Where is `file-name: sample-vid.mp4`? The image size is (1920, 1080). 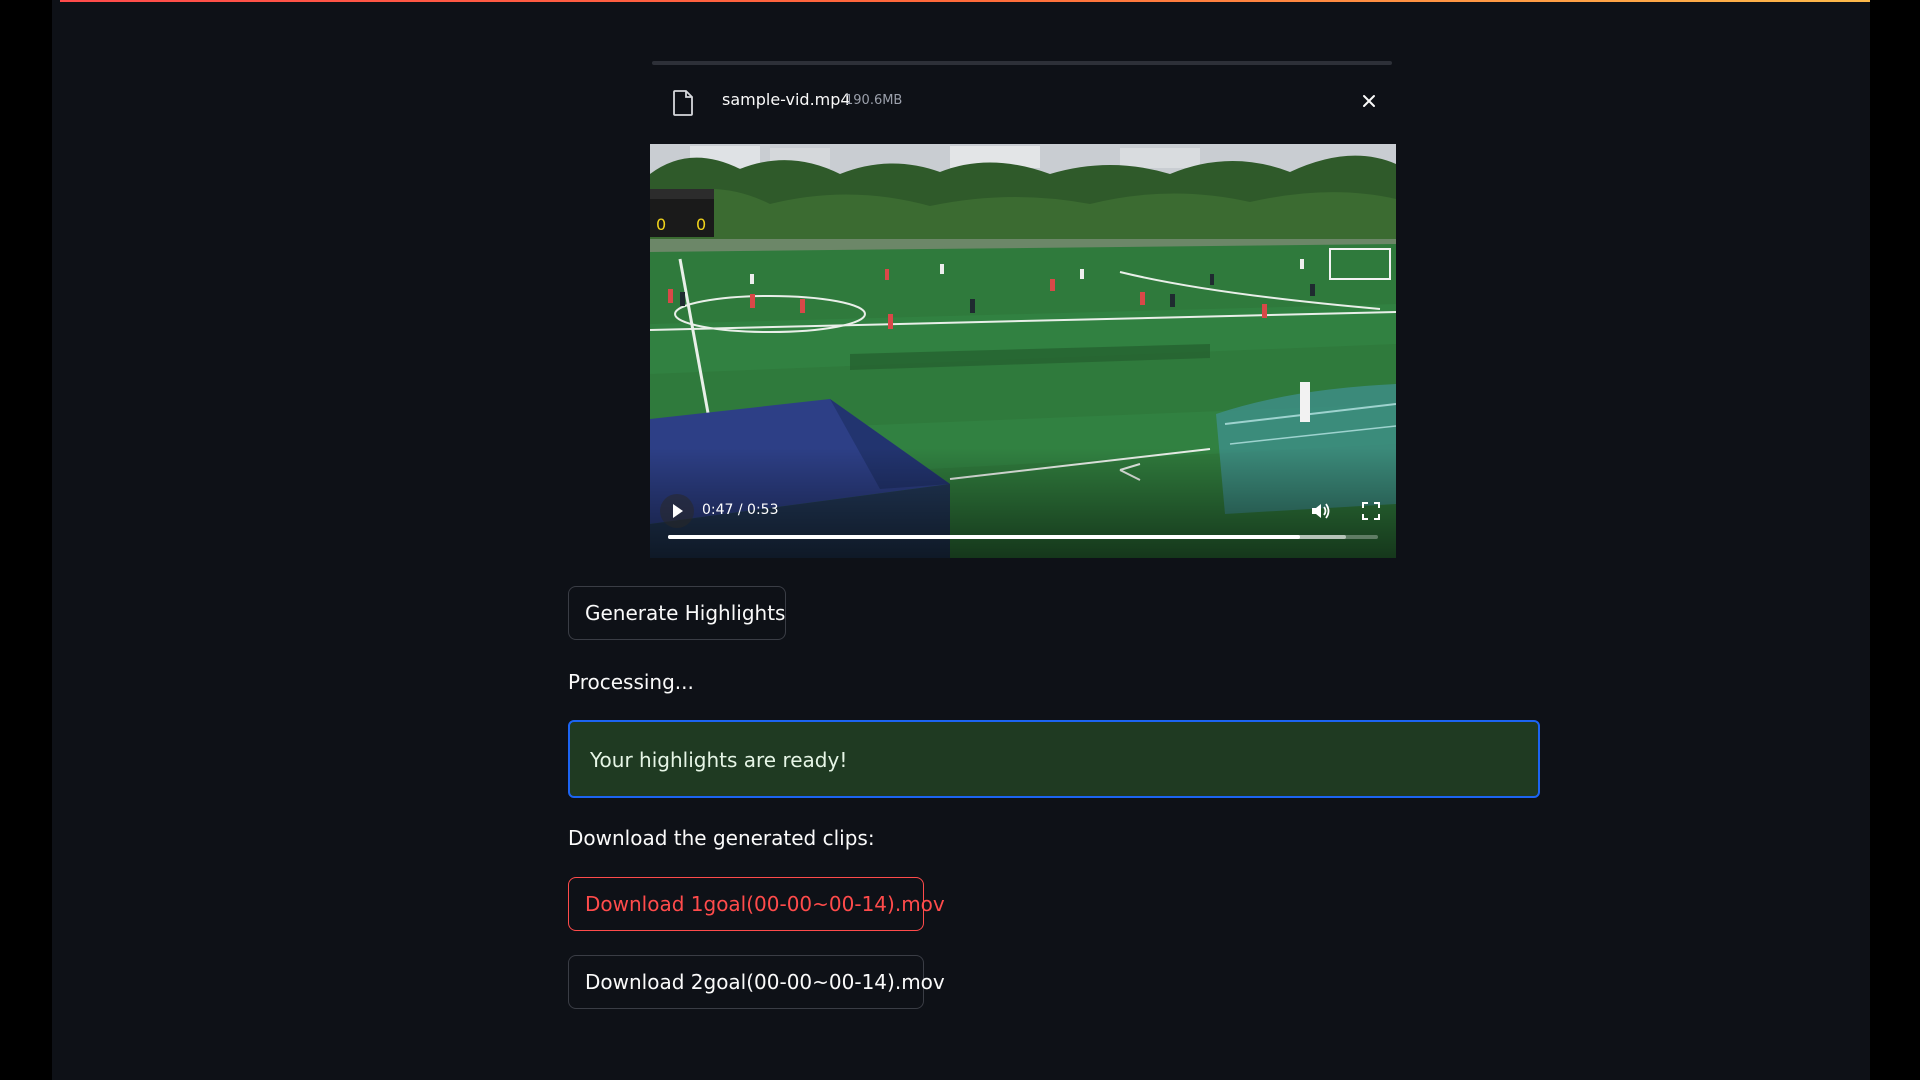 file-name: sample-vid.mp4 is located at coordinates (786, 99).